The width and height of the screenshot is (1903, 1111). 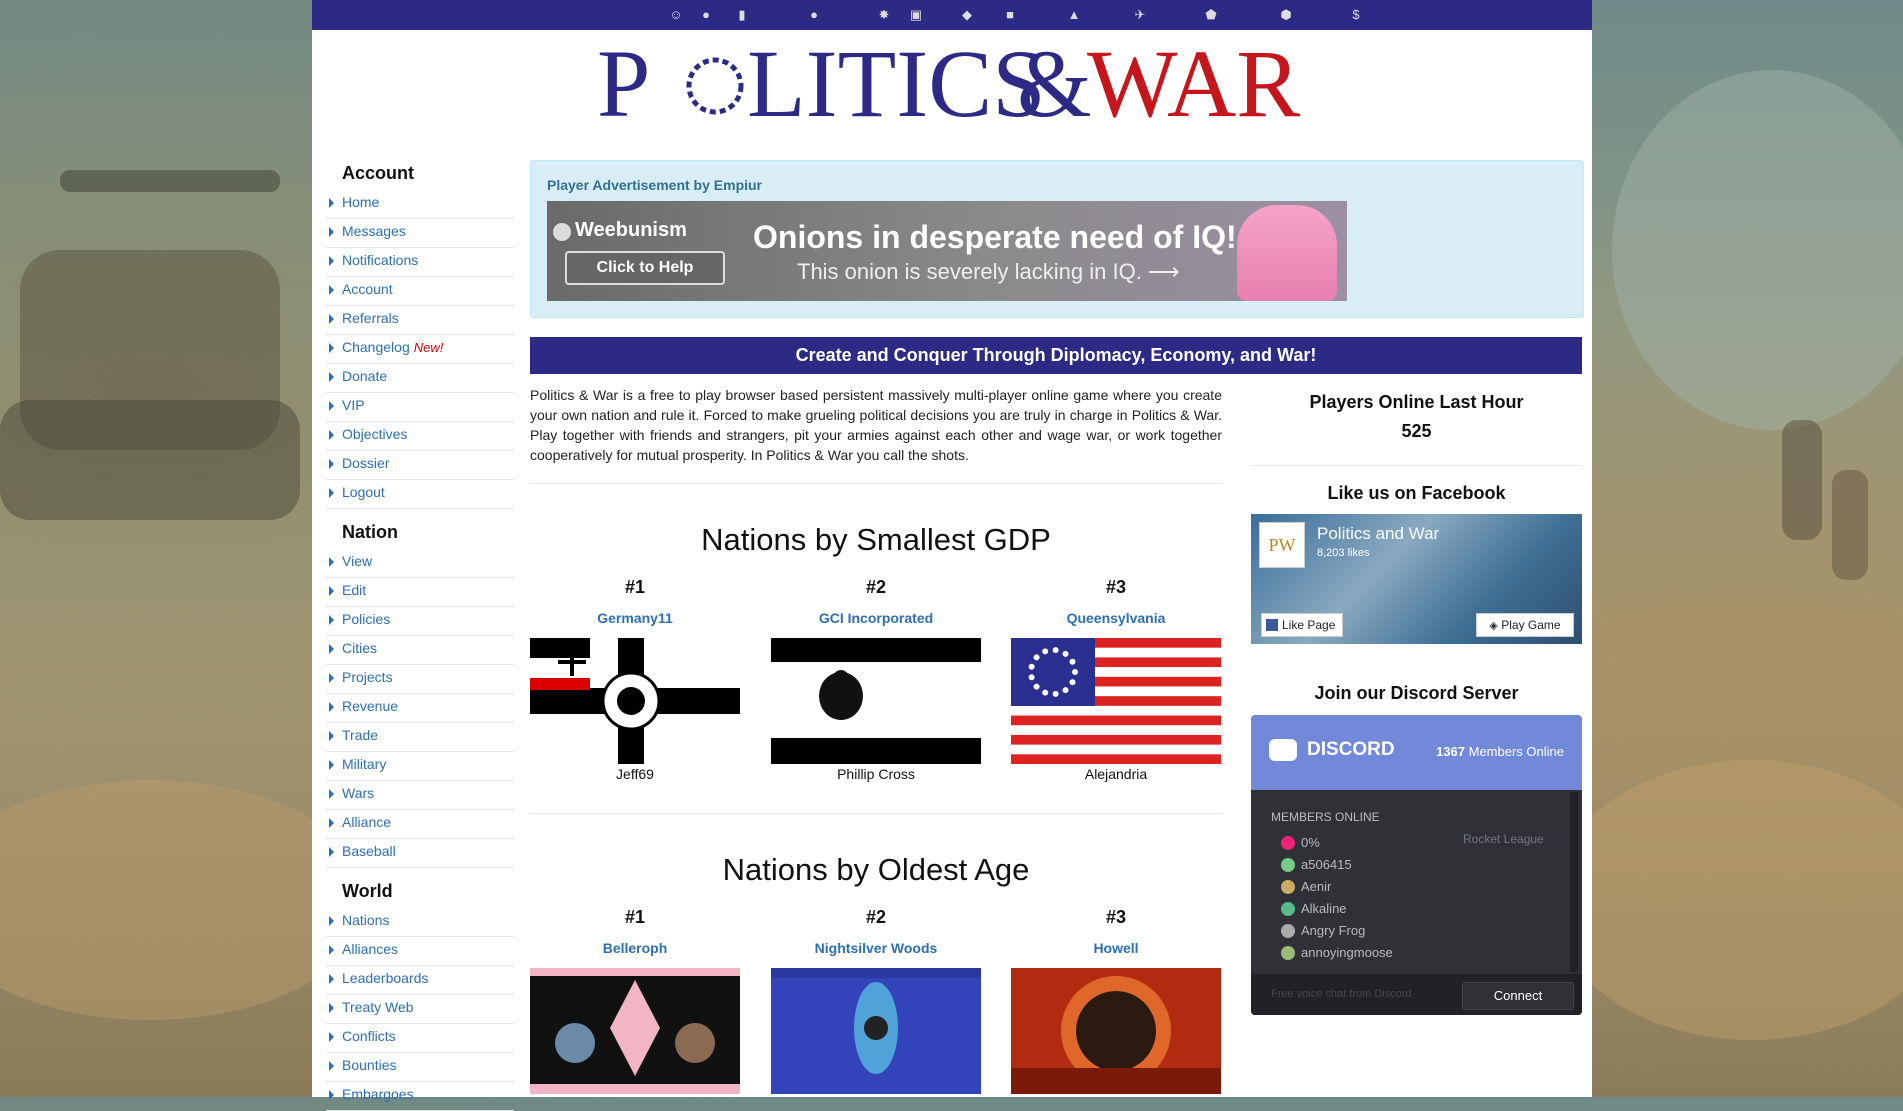 I want to click on badge-icon: ⬢, so click(x=1286, y=15).